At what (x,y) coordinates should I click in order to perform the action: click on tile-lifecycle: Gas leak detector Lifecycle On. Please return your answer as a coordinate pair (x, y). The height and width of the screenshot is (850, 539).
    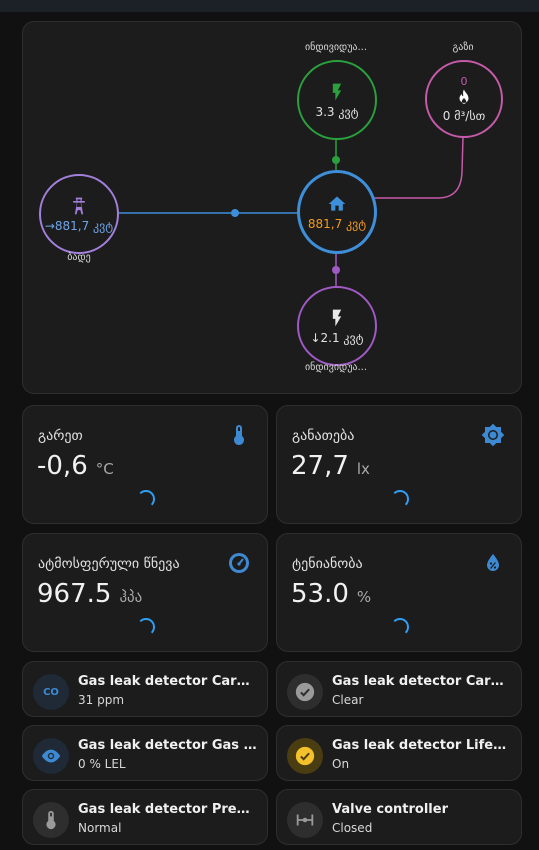
    Looking at the image, I should click on (399, 753).